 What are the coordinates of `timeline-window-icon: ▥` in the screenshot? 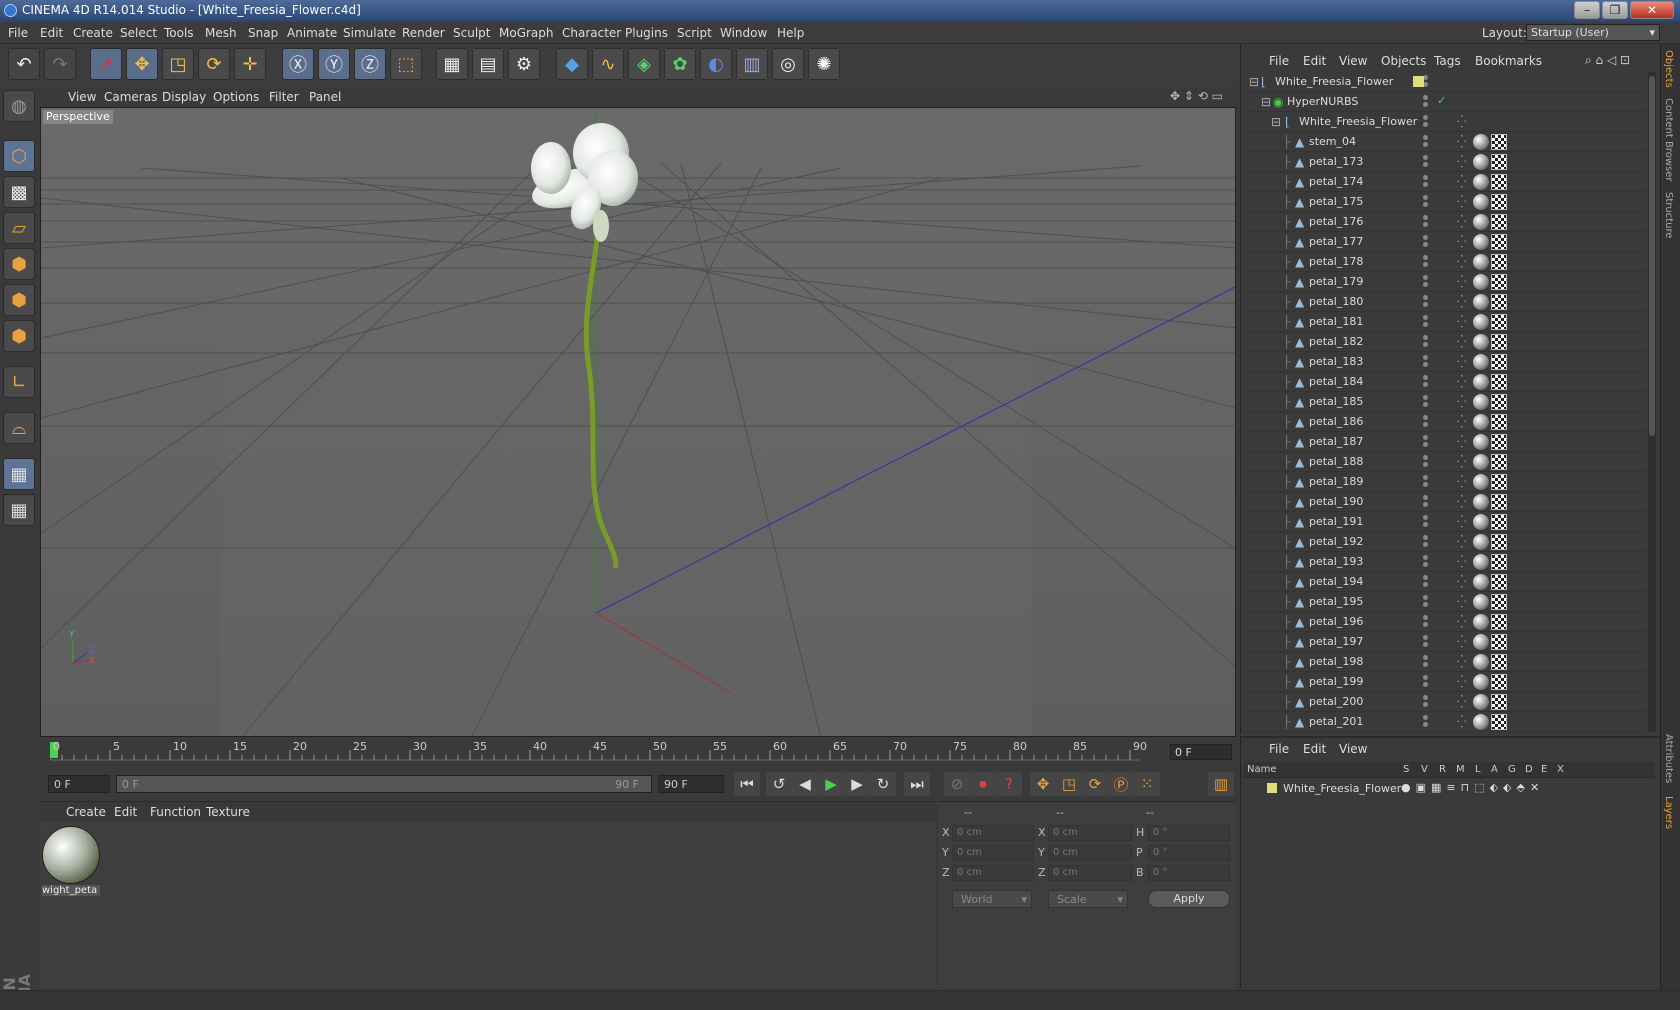 It's located at (1221, 784).